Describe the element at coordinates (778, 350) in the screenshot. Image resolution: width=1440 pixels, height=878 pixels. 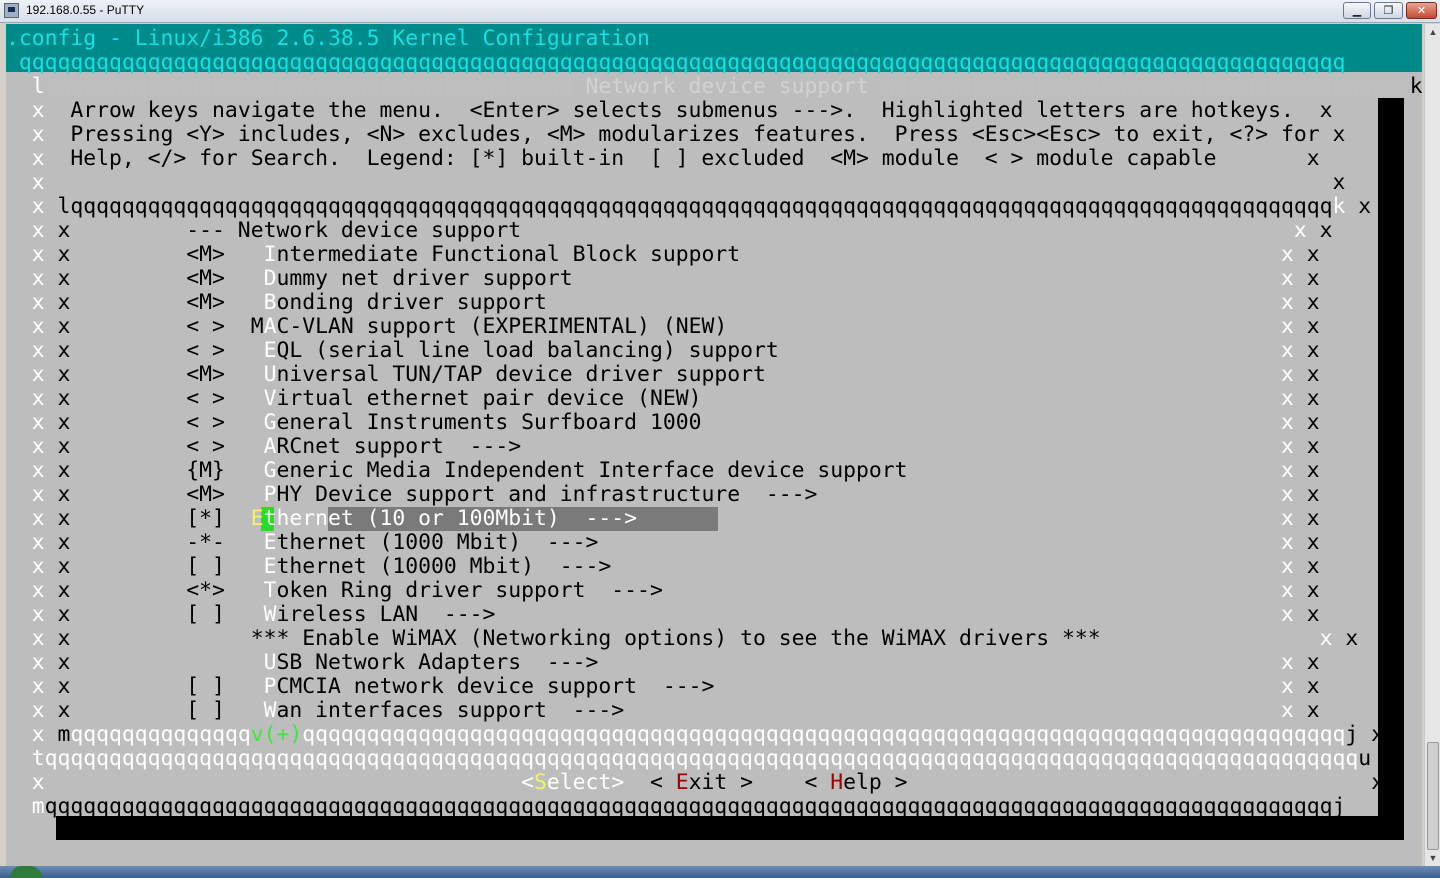
I see `terminal-text: QL (serial line load balancing) support` at that location.